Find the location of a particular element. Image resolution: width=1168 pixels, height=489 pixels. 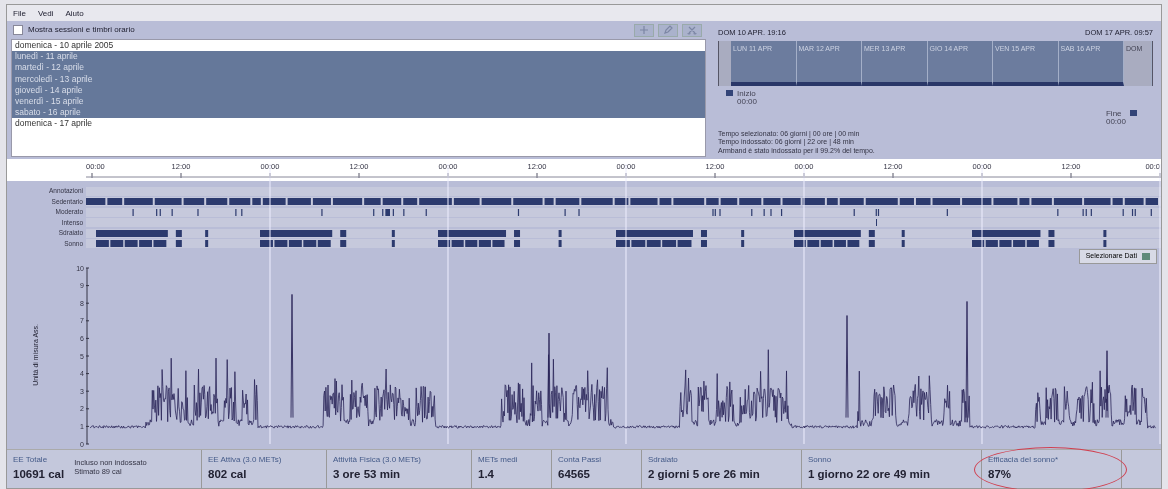

pencil-icon is located at coordinates (668, 30).